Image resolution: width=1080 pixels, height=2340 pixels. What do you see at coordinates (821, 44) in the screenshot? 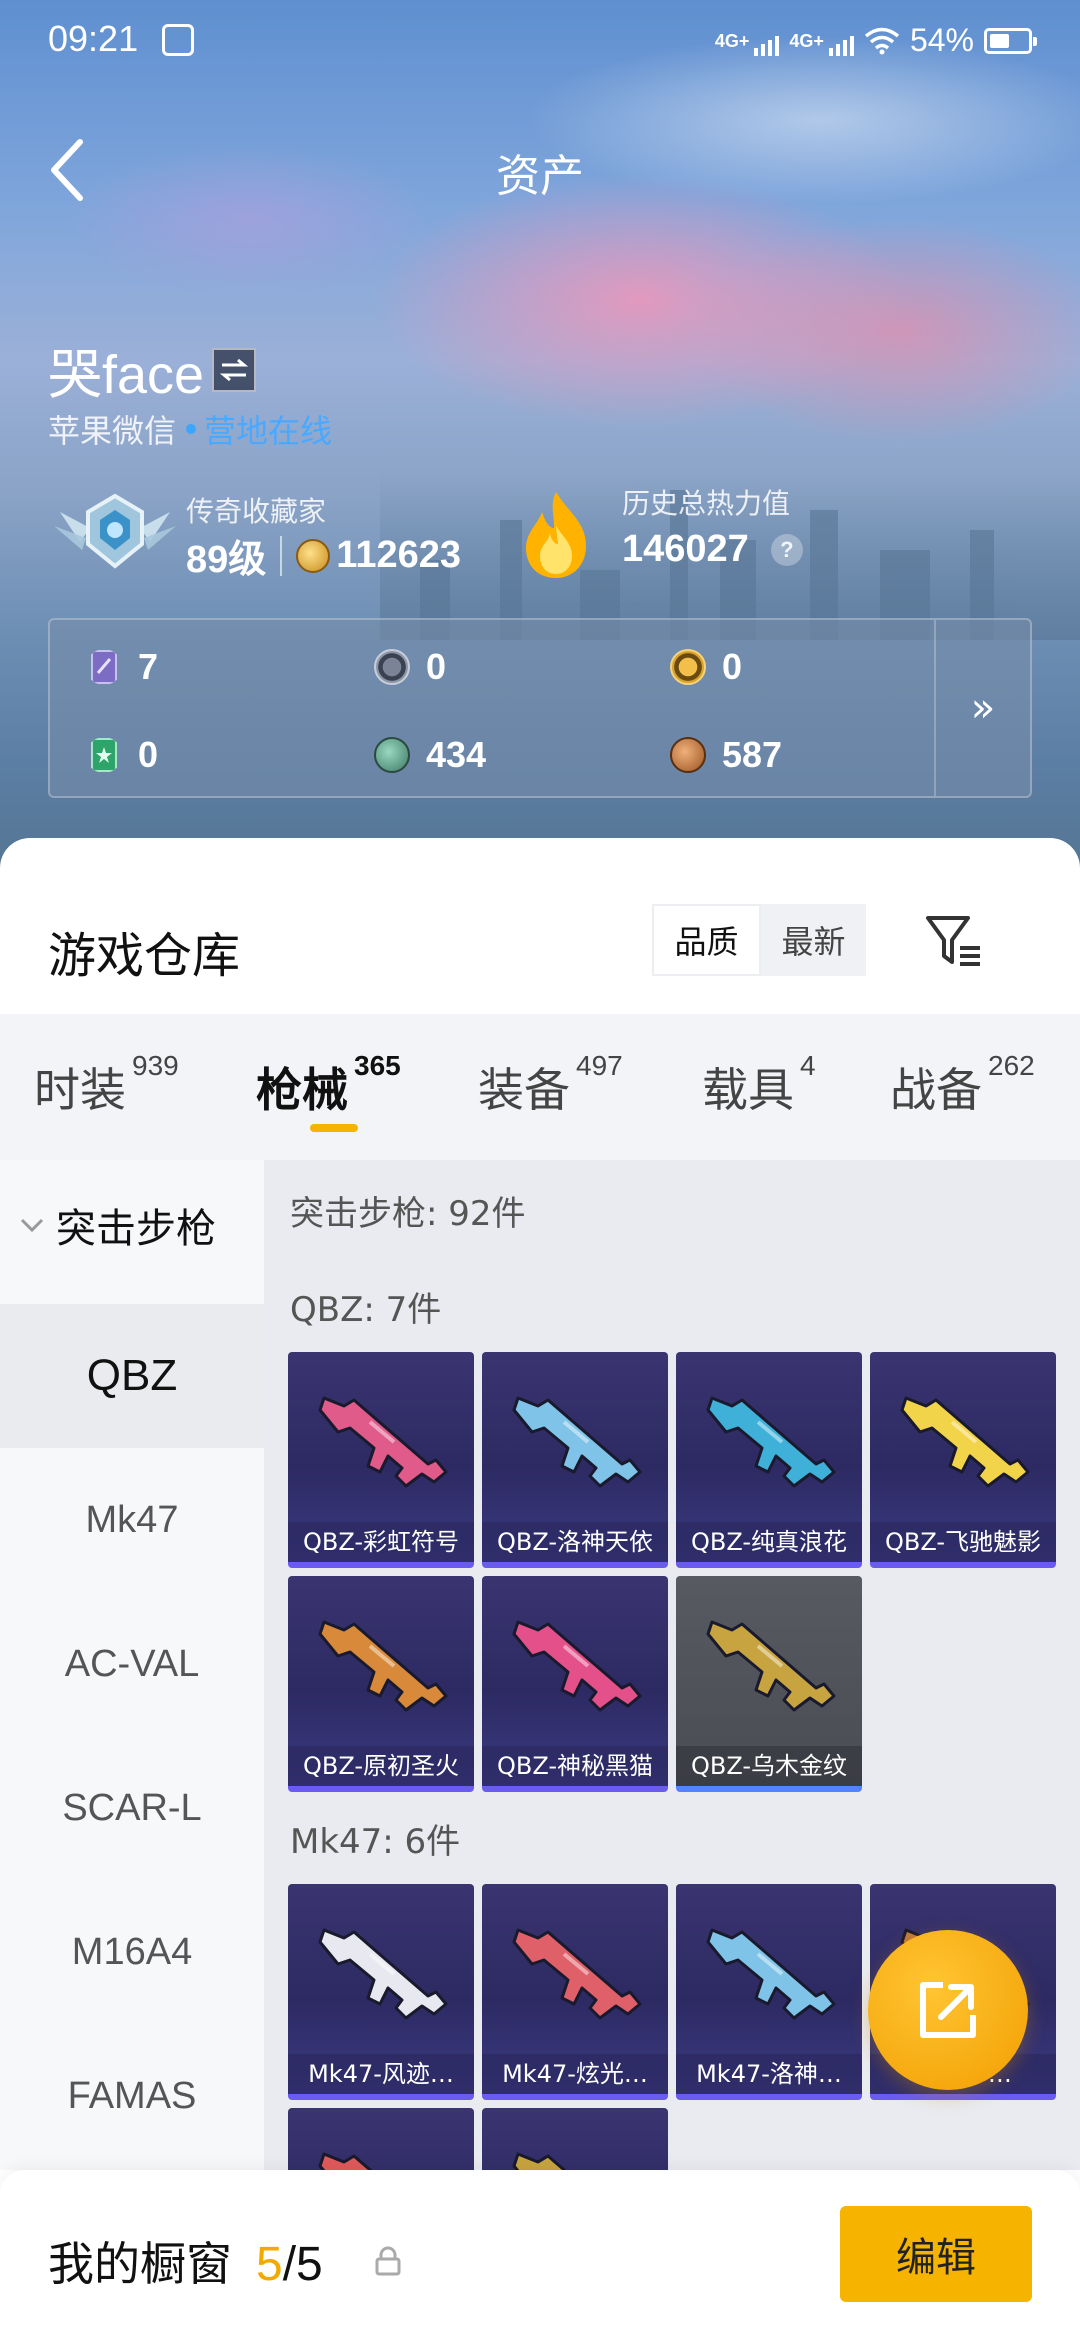
I see `signal-icon-2: 4G+` at bounding box center [821, 44].